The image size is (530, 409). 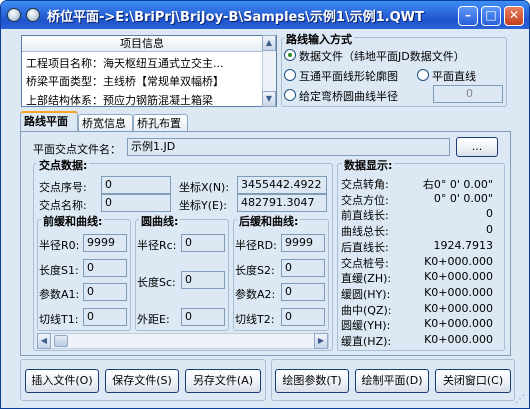 I want to click on jd-seq-label: 交点序号:, so click(x=63, y=187).